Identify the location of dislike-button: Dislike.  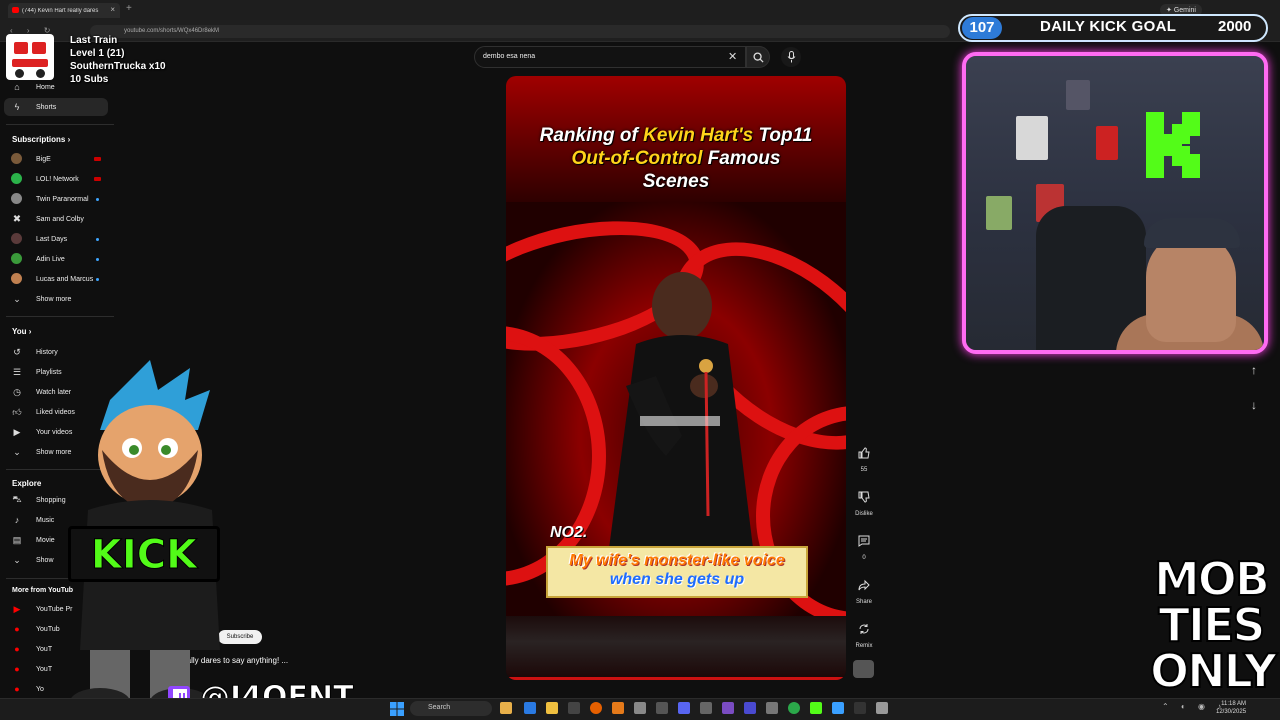
(864, 501).